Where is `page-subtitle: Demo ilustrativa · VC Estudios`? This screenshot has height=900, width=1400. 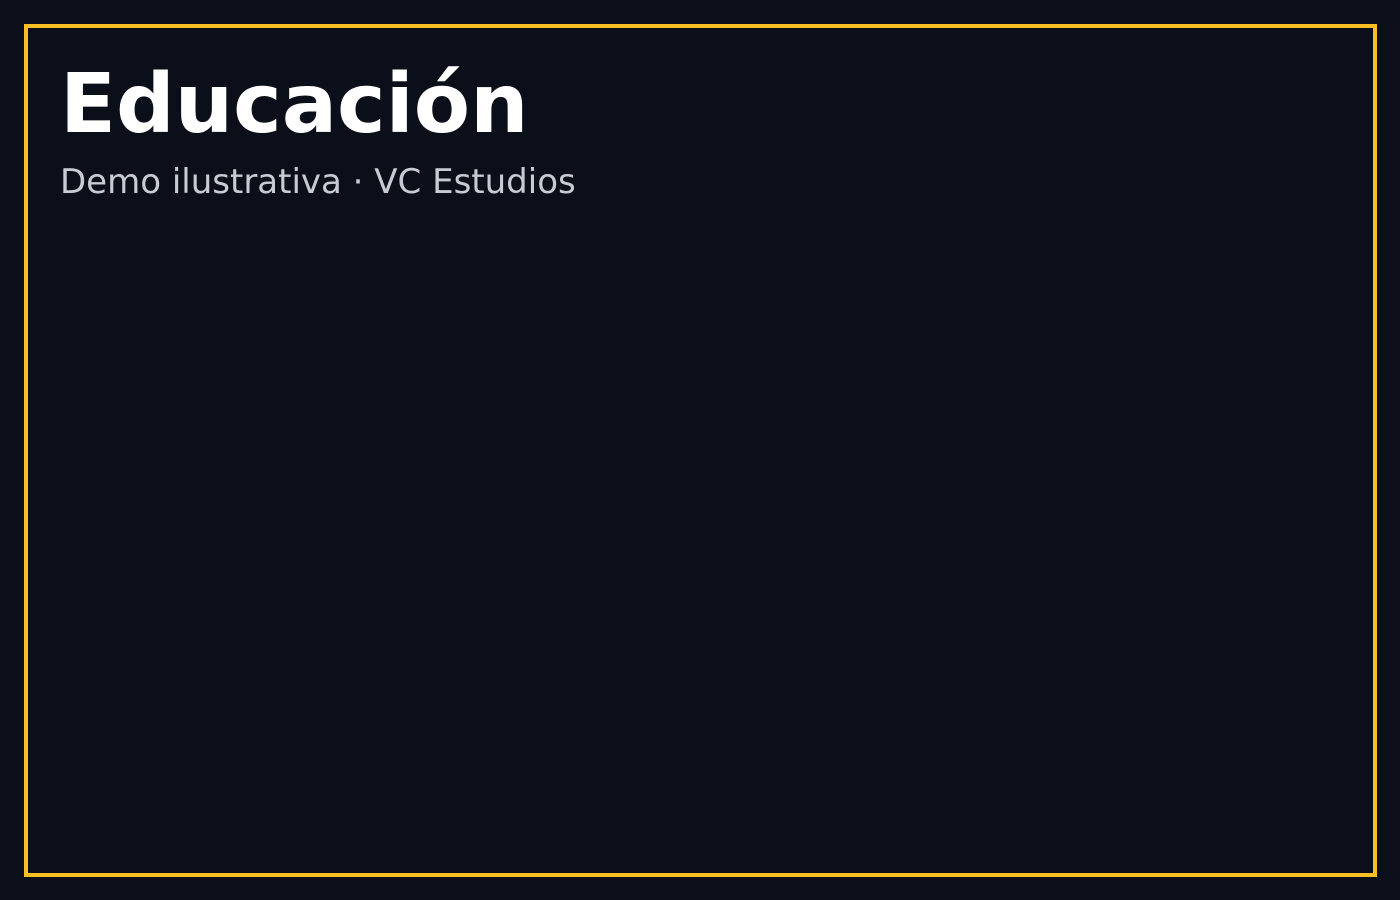
page-subtitle: Demo ilustrativa · VC Estudios is located at coordinates (318, 182).